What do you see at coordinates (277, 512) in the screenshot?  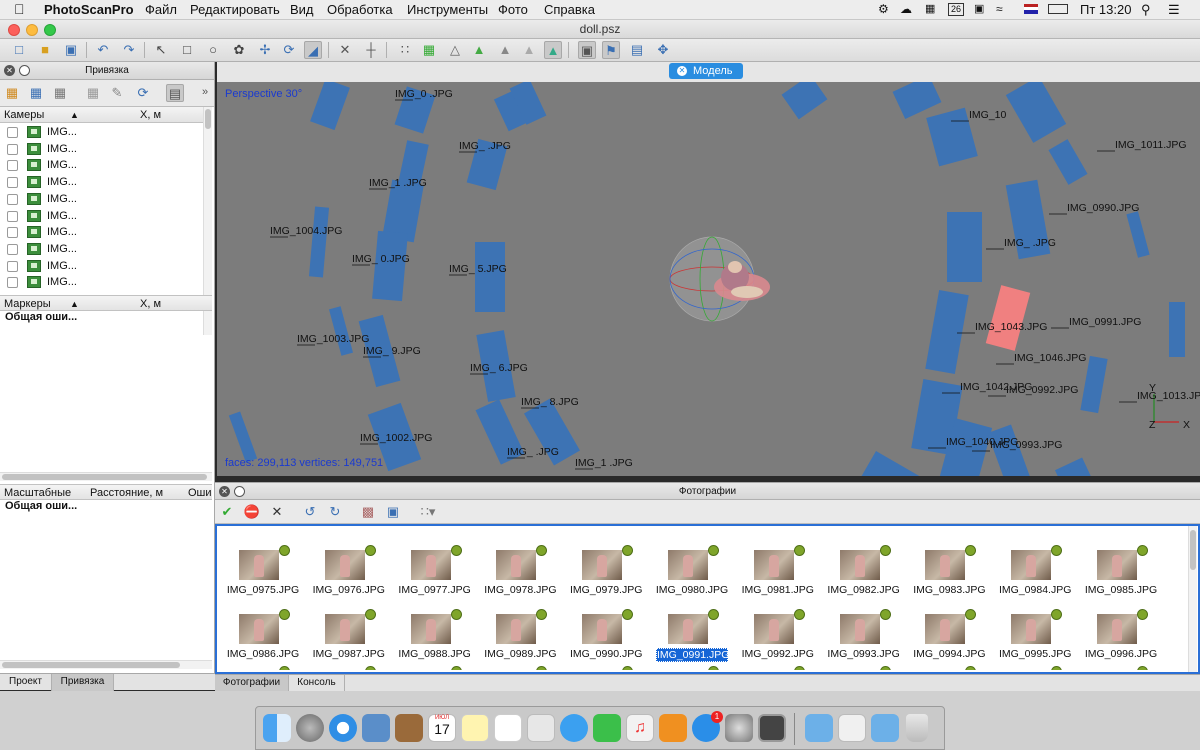 I see `remove-cameras-icon: ✕` at bounding box center [277, 512].